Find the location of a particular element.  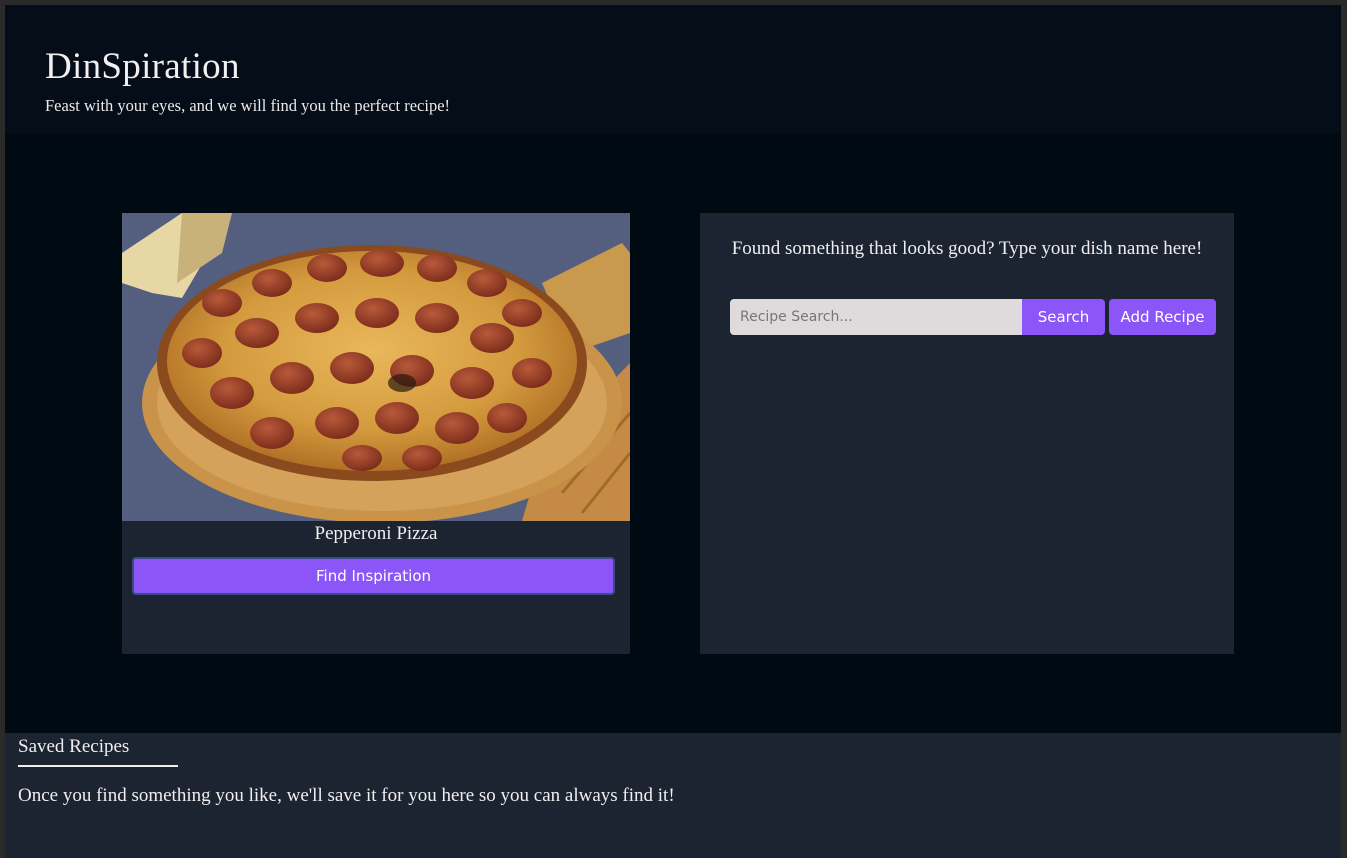

dish-photo is located at coordinates (376, 367).